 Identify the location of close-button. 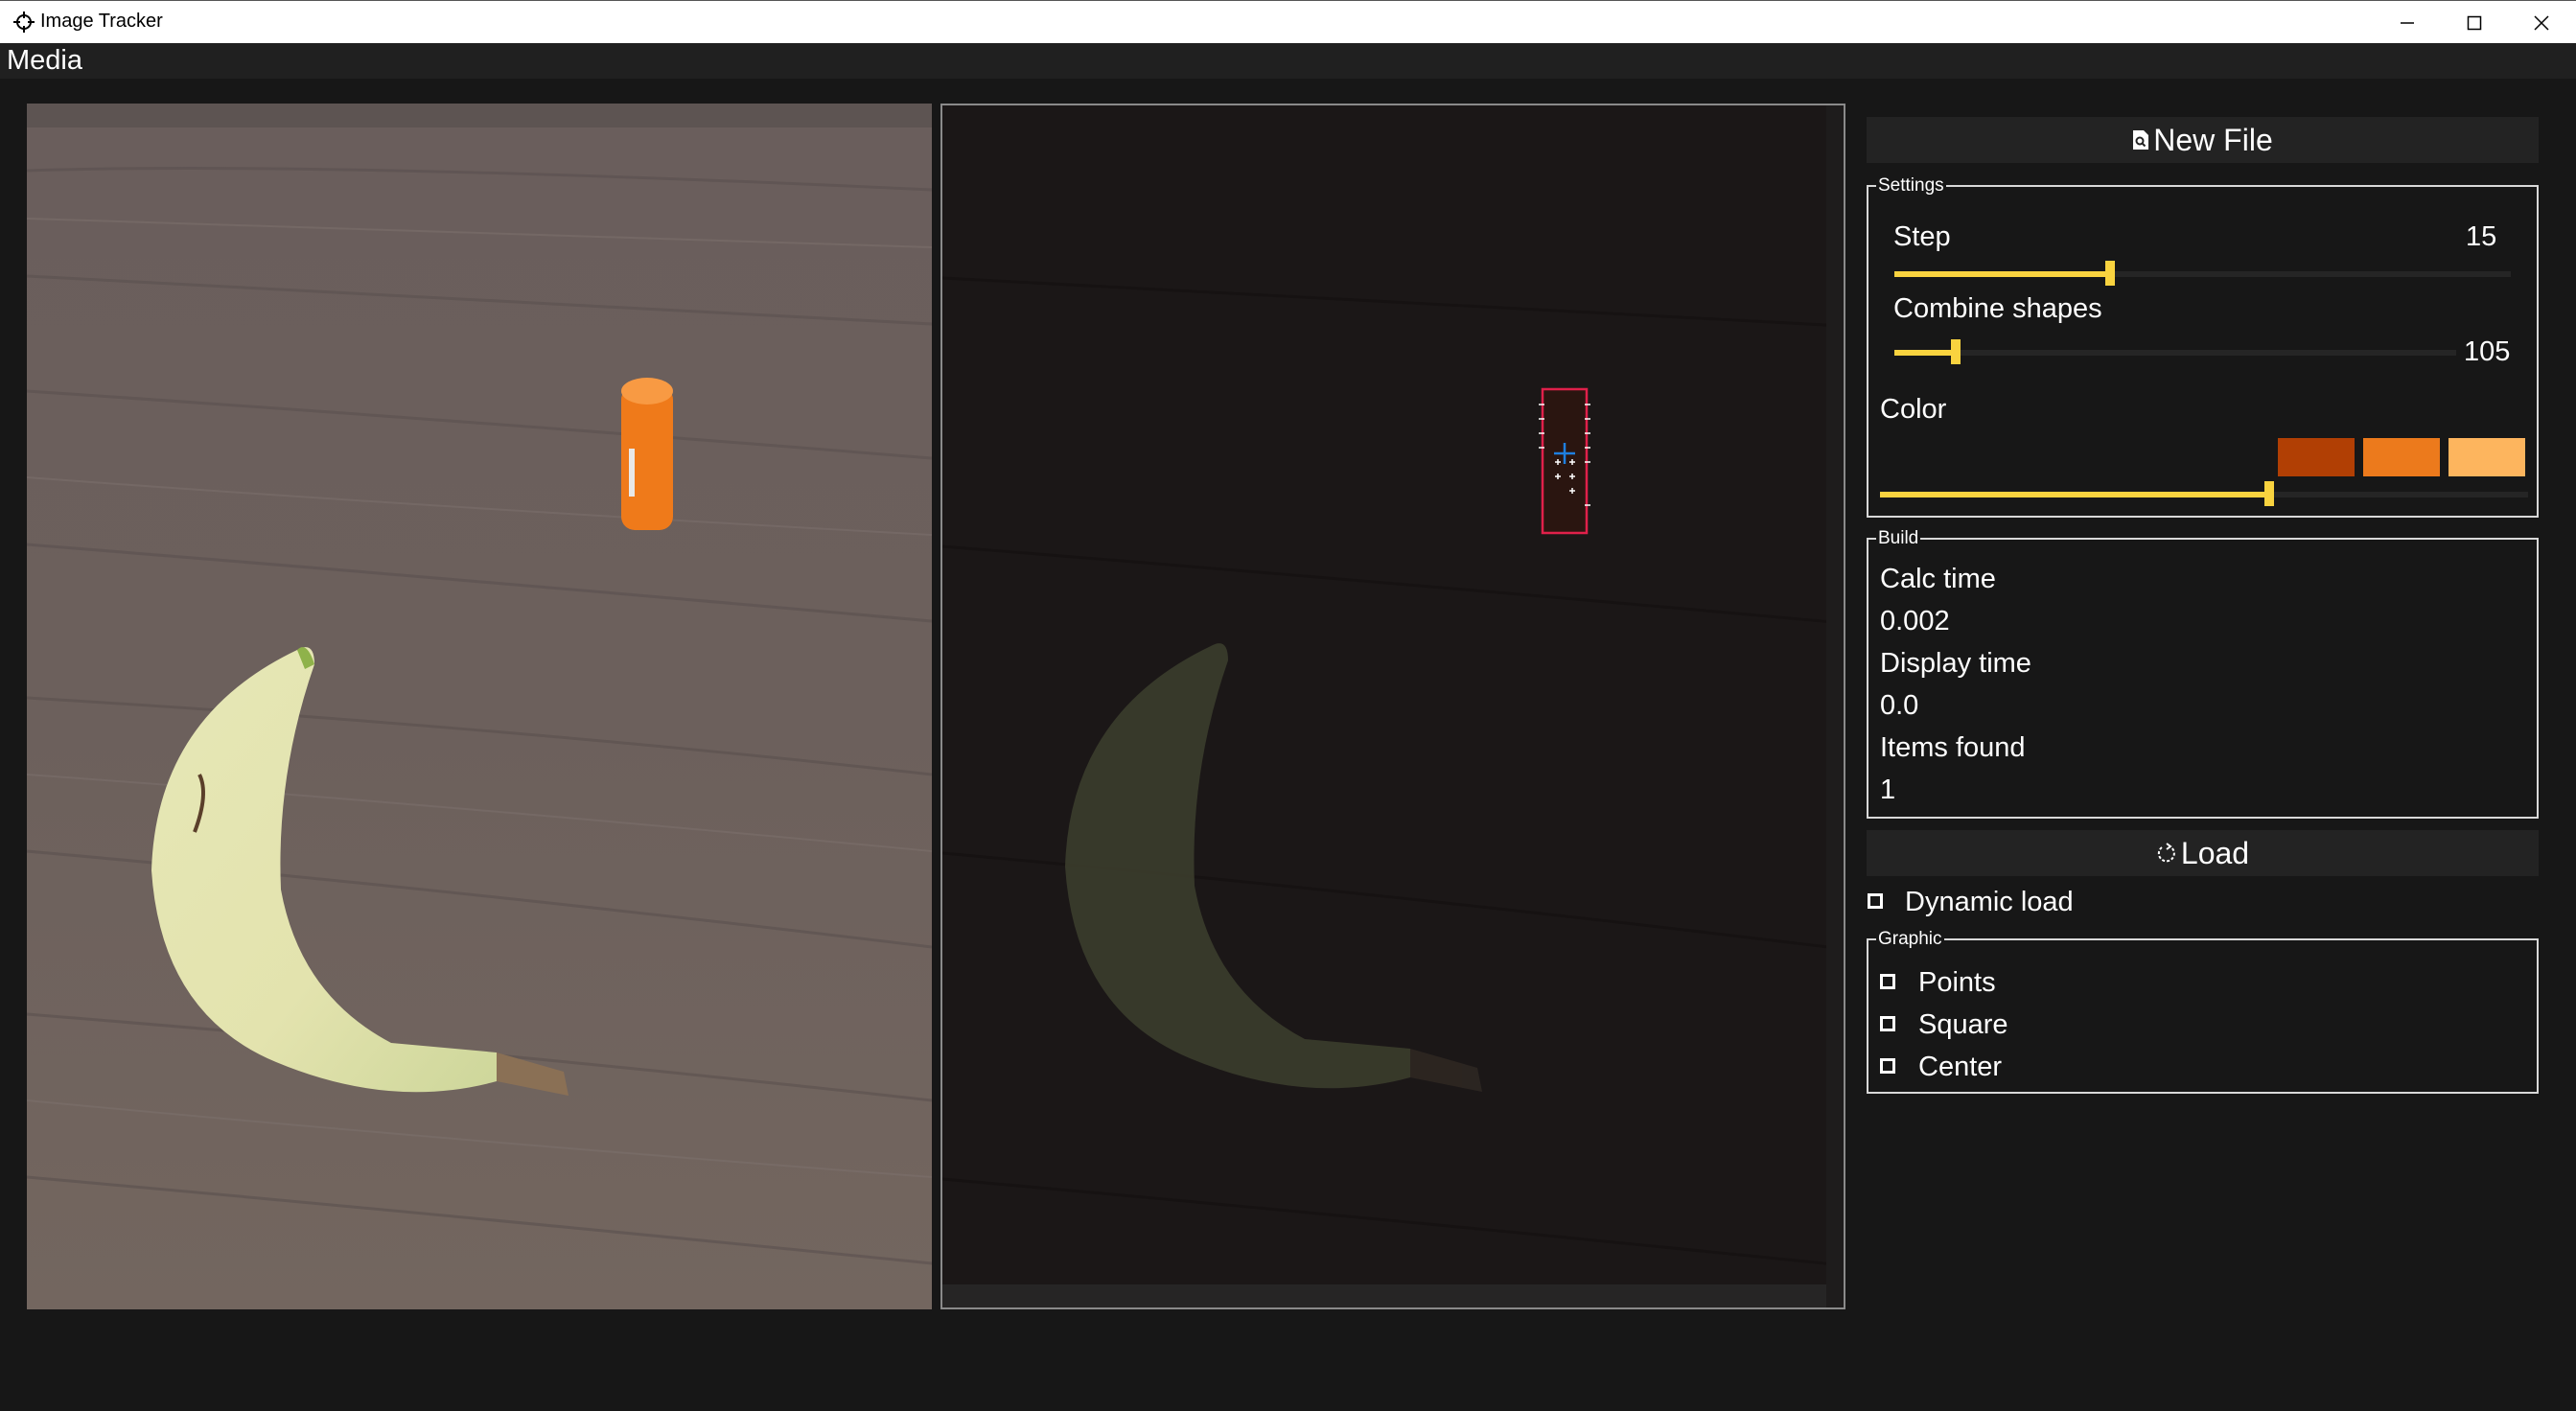
(2542, 22).